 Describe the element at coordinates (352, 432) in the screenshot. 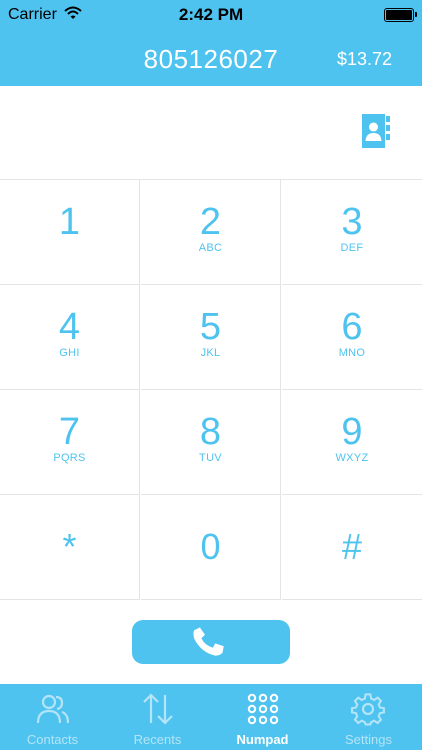

I see `key-digit: 9` at that location.